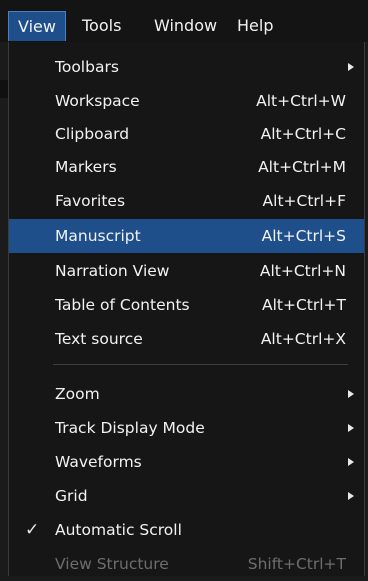 Image resolution: width=368 pixels, height=581 pixels. What do you see at coordinates (112, 271) in the screenshot?
I see `menu-item-label: Narration View` at bounding box center [112, 271].